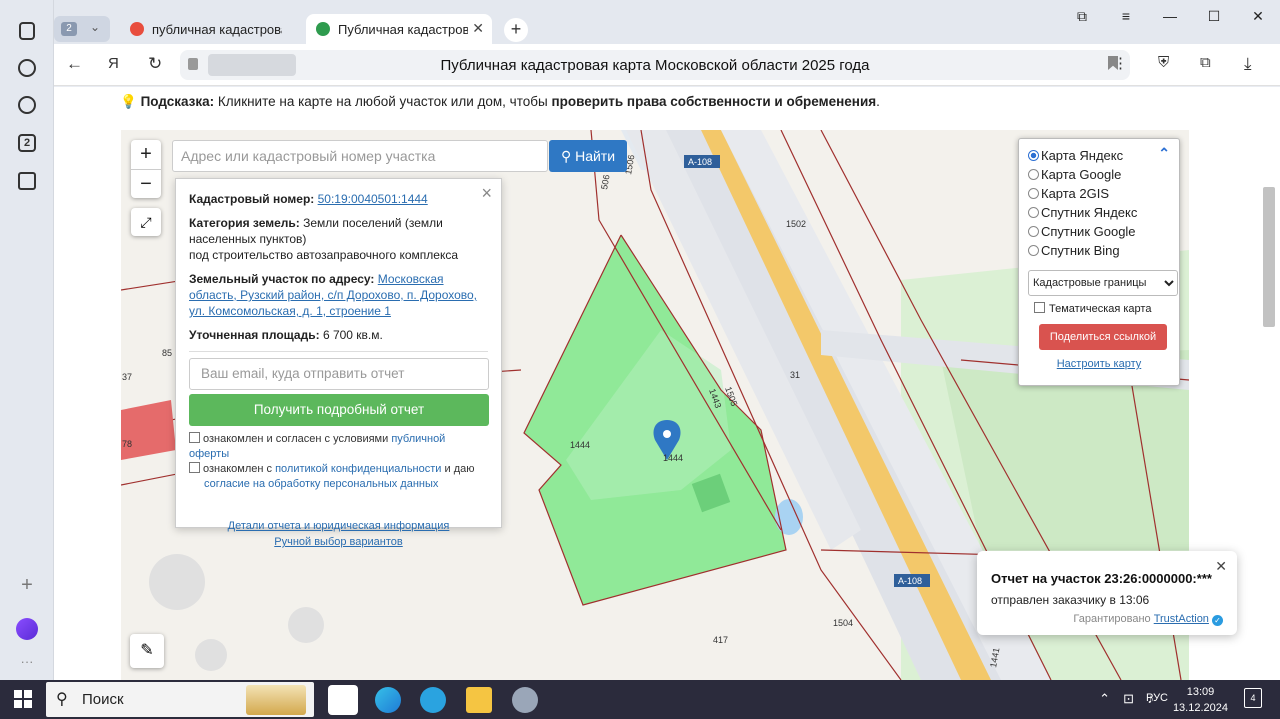  Describe the element at coordinates (1214, 16) in the screenshot. I see `maximize-button: ☐` at that location.